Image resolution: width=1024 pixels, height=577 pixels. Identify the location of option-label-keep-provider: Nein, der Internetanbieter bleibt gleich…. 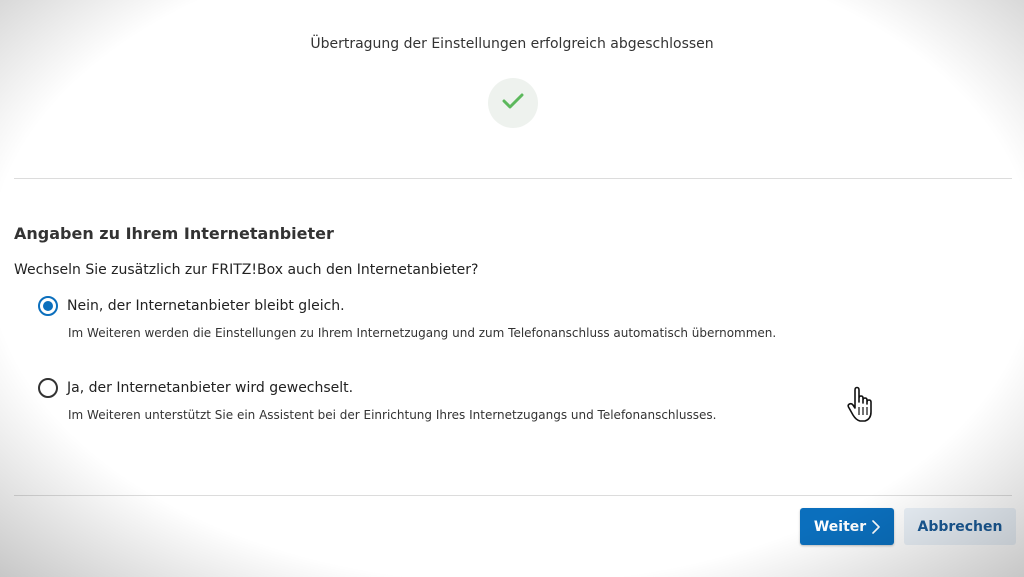
(206, 306).